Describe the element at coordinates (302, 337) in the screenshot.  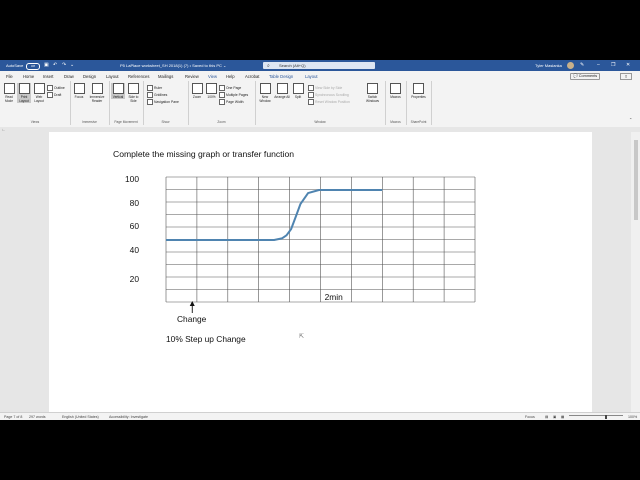
I see `mouse-cursor-icon: ⇱` at that location.